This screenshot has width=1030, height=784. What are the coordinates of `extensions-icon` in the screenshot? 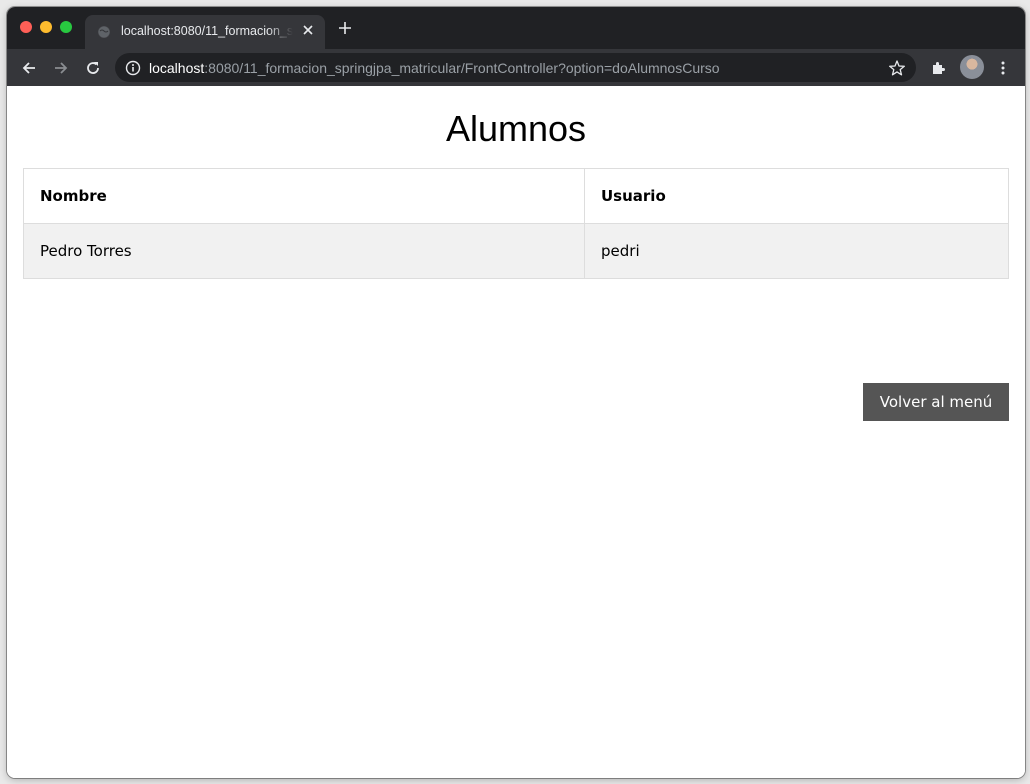 It's located at (938, 68).